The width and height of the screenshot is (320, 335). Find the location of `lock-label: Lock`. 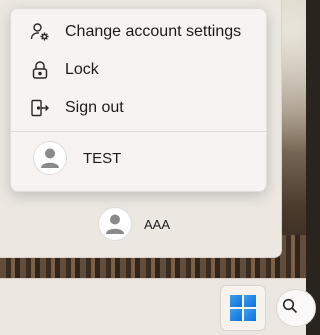

lock-label: Lock is located at coordinates (82, 69).